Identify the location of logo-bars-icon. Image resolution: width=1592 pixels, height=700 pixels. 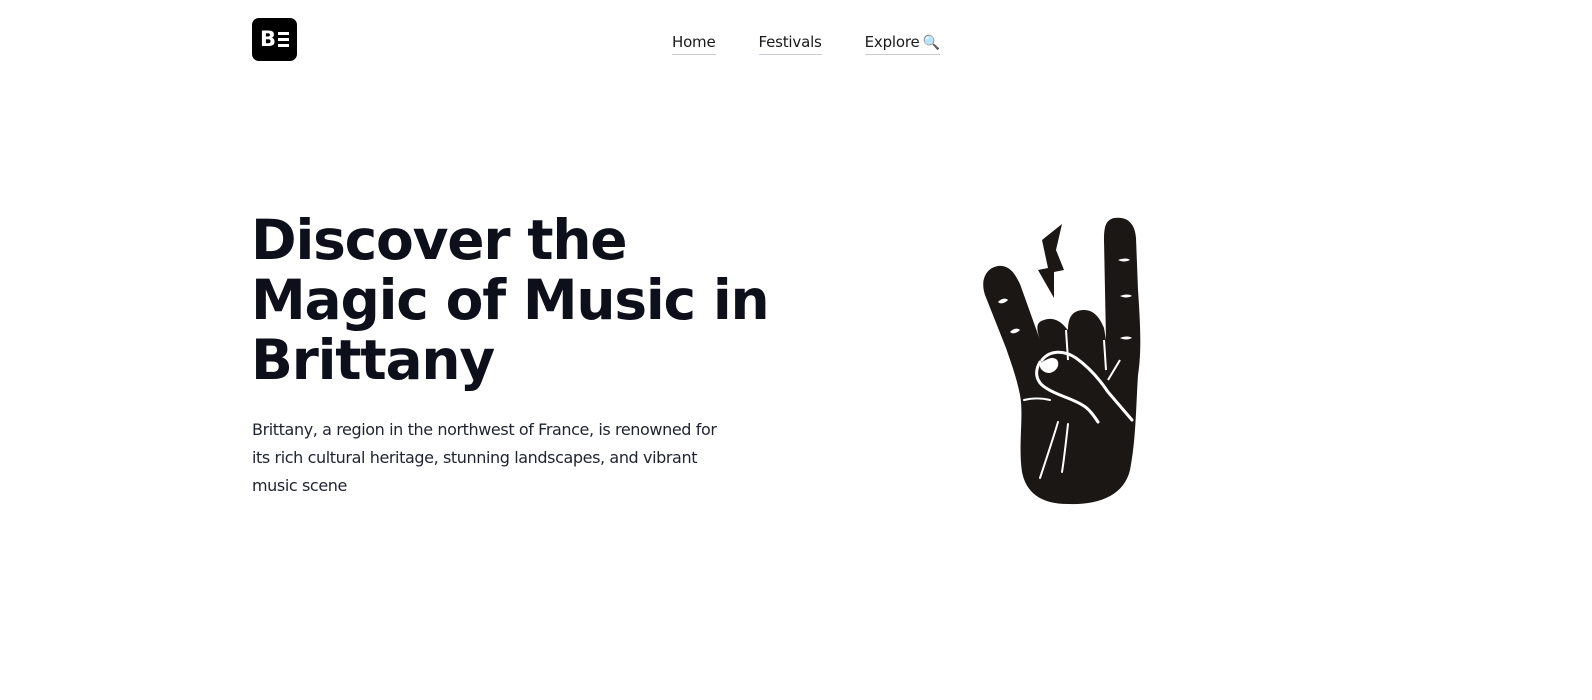
(283, 39).